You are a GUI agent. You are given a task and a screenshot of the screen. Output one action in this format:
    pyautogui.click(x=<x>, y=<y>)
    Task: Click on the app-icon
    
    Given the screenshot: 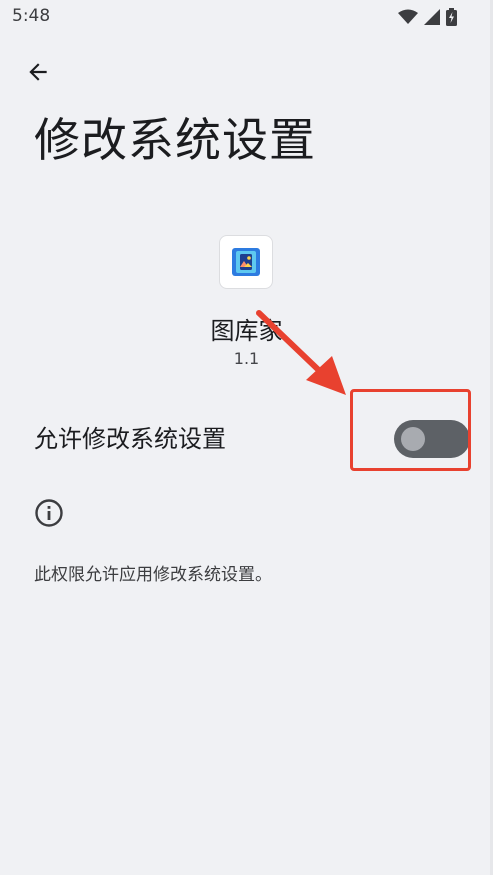 What is the action you would take?
    pyautogui.click(x=246, y=262)
    